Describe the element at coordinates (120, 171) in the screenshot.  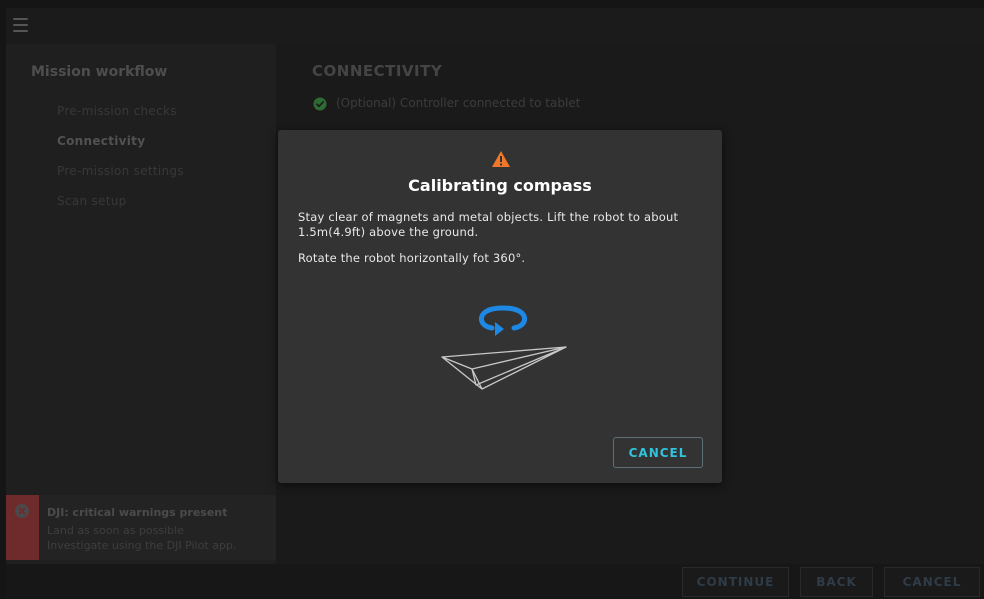
I see `sidebar-item-pre-mission-settings: Pre-mission settings` at that location.